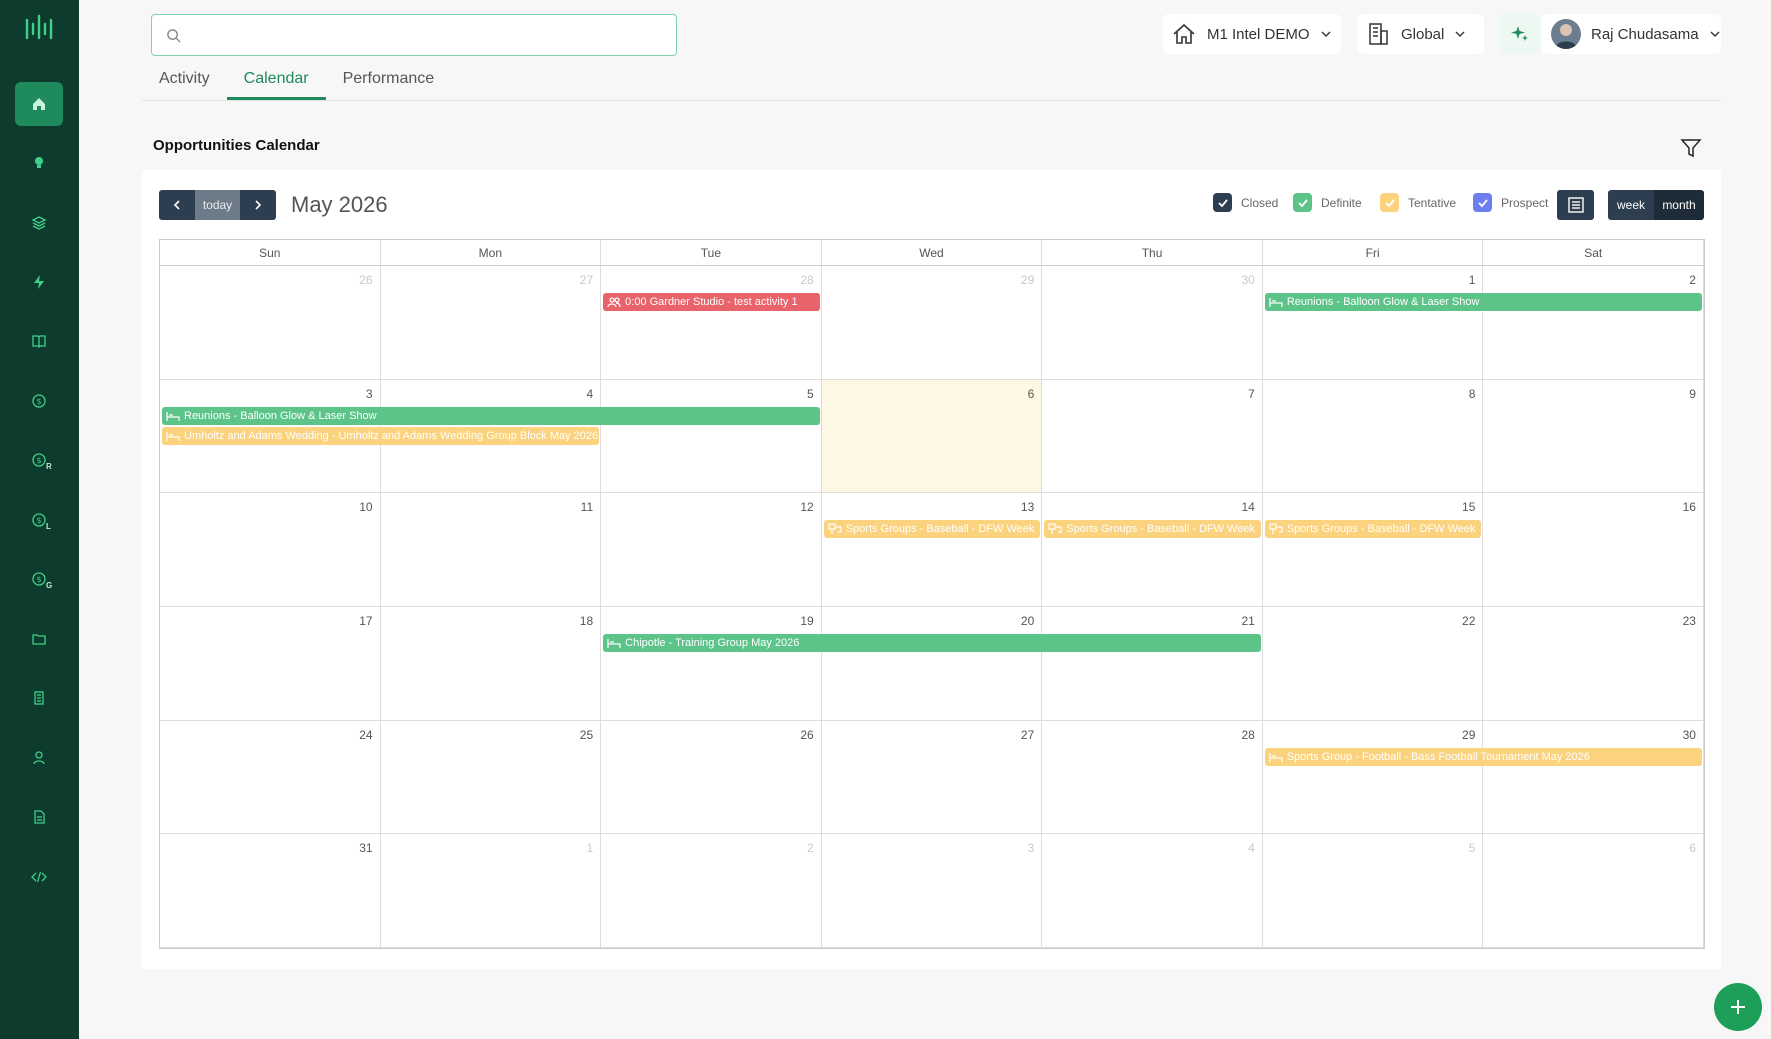 This screenshot has width=1771, height=1039. I want to click on day-cell: 16, so click(1593, 550).